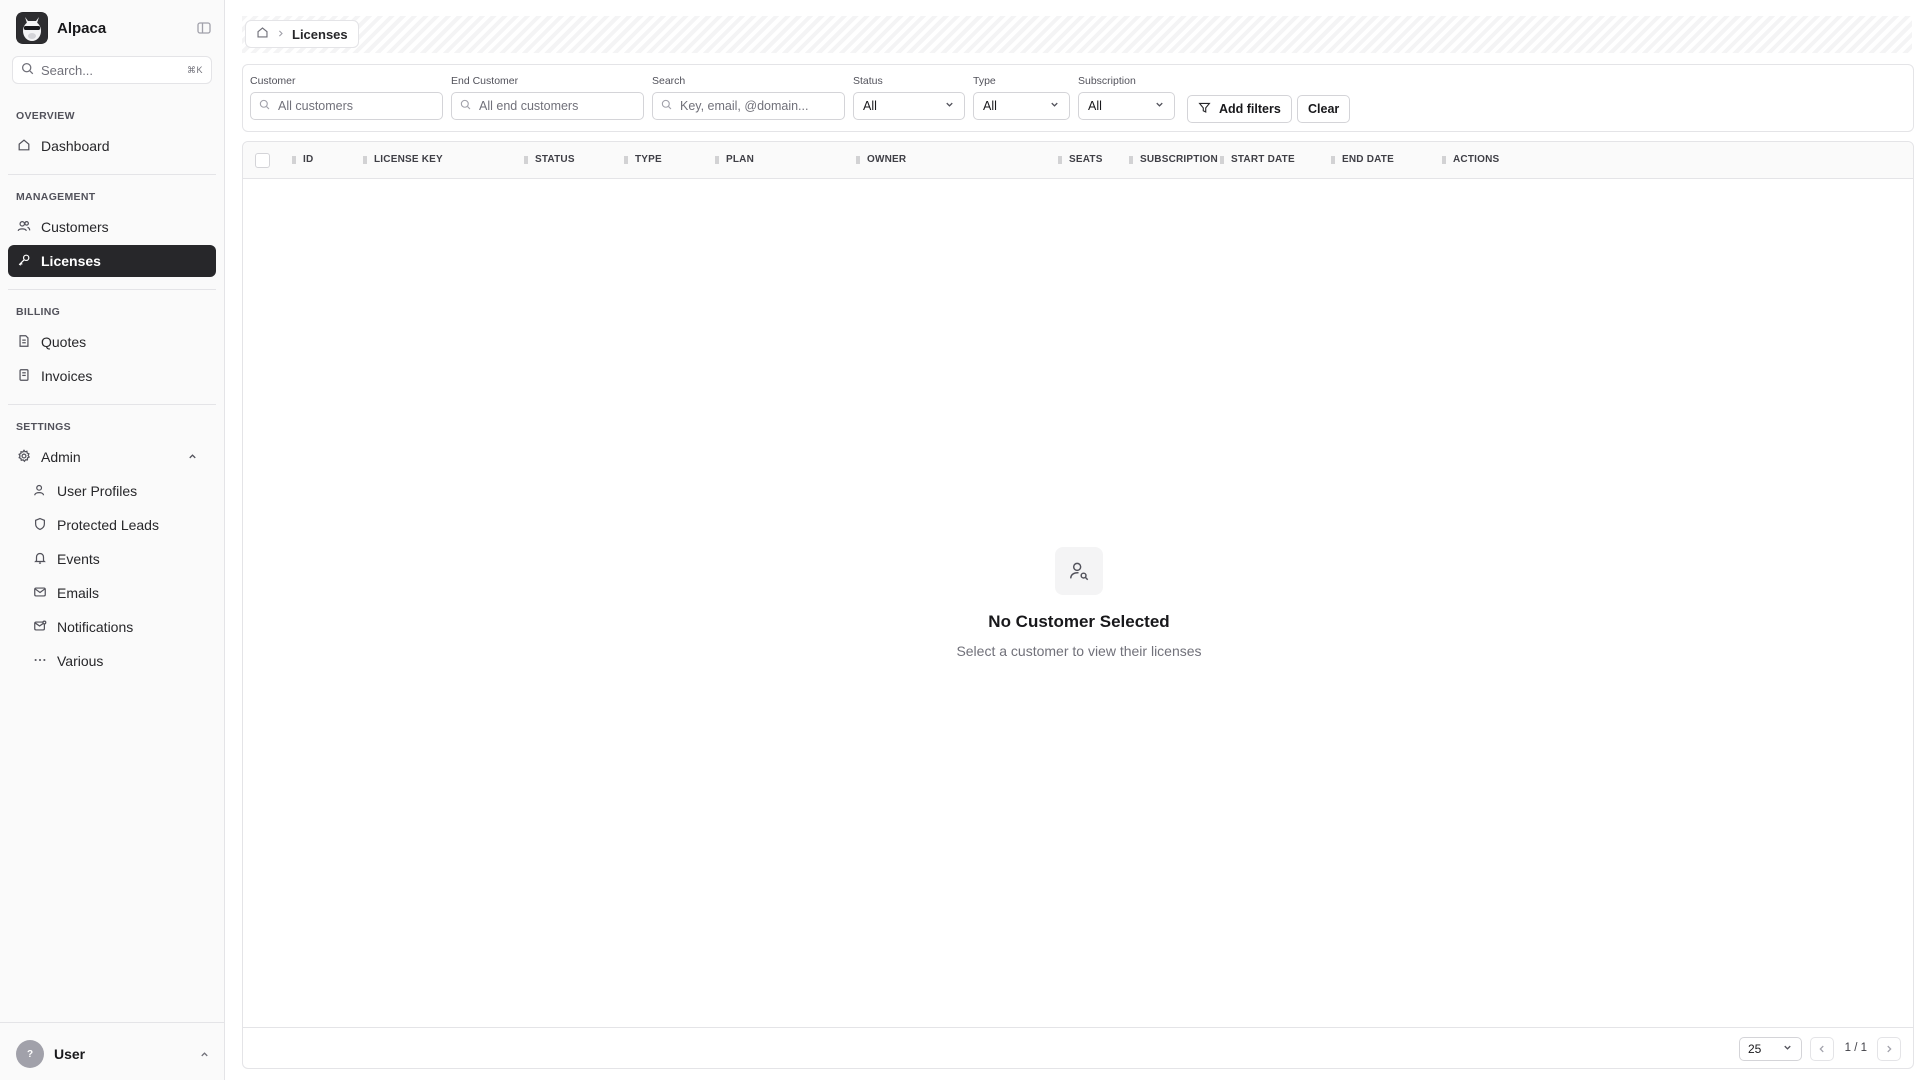 The height and width of the screenshot is (1080, 1920). I want to click on sidebar-item-quotes: Quotes, so click(112, 342).